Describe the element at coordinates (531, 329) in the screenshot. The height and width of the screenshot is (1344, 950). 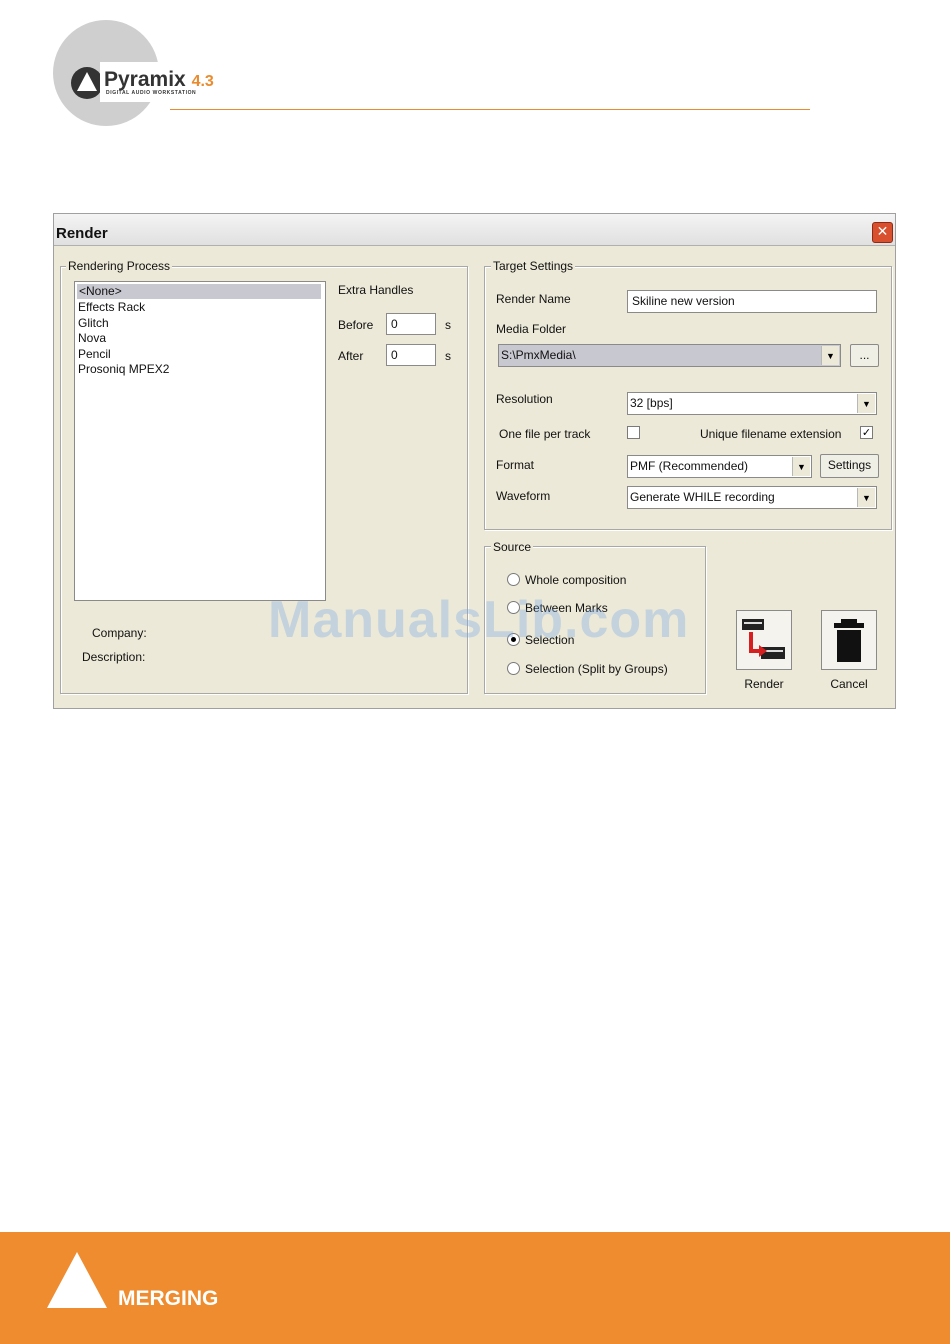
I see `media-folder-label: Media Folder` at that location.